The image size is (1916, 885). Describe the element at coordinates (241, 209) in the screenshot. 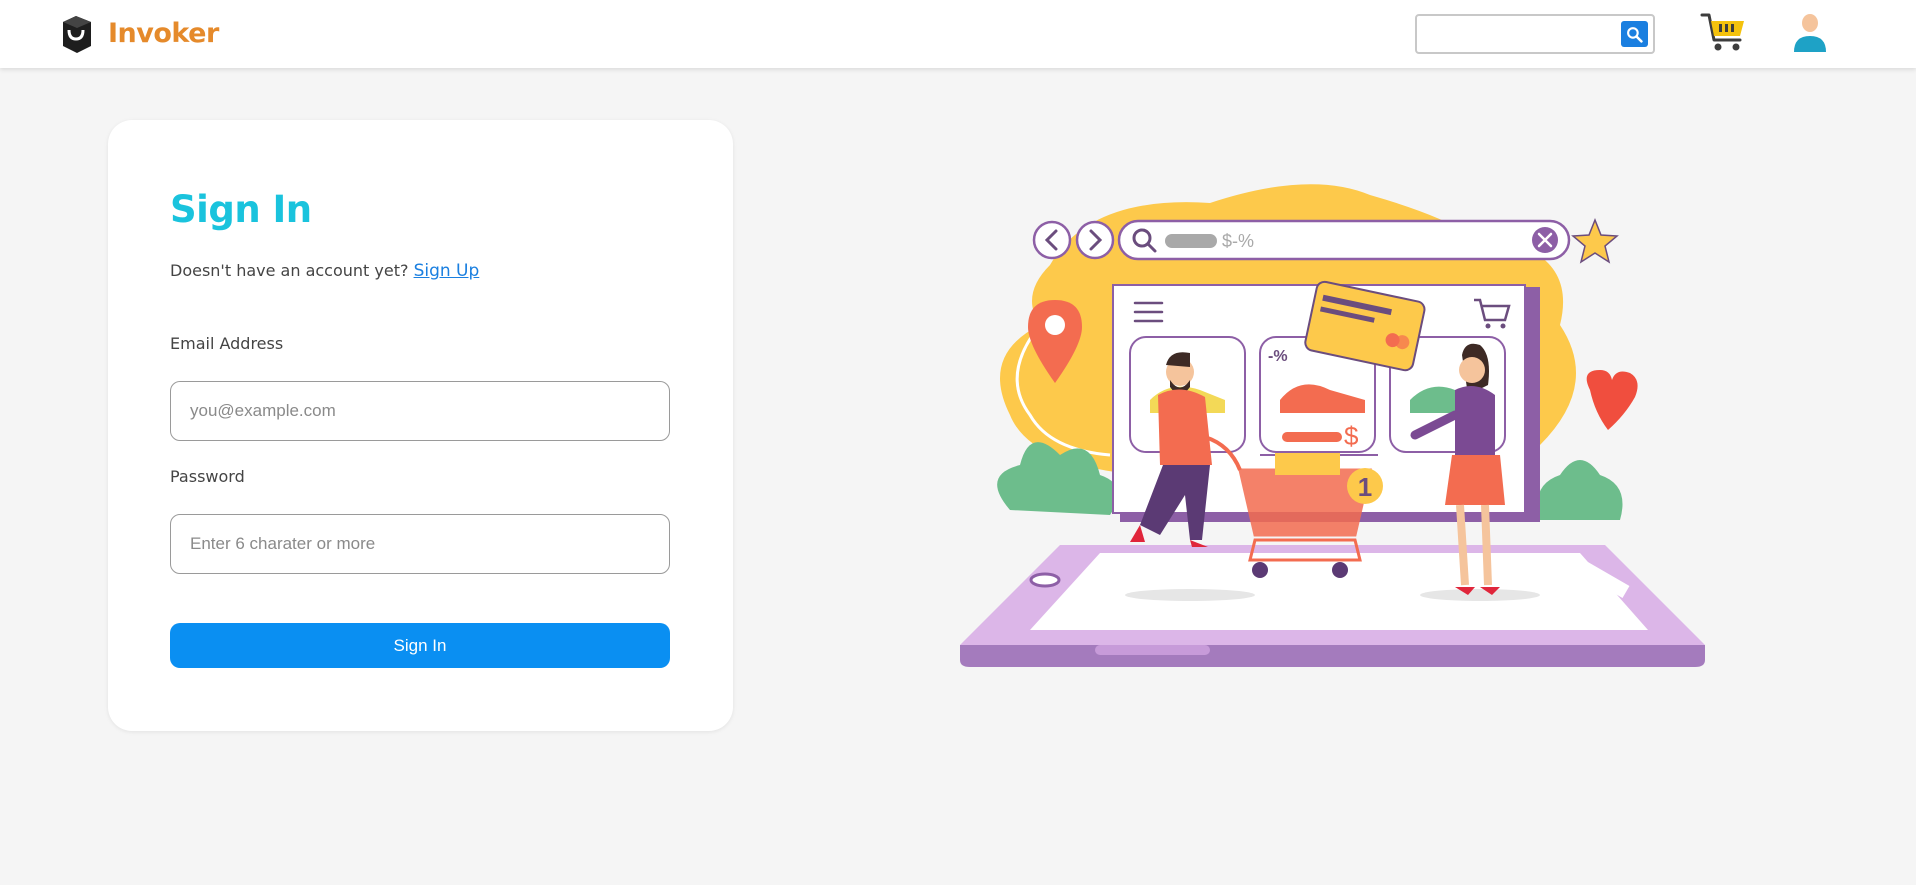

I see `page-title: Sign In` at that location.